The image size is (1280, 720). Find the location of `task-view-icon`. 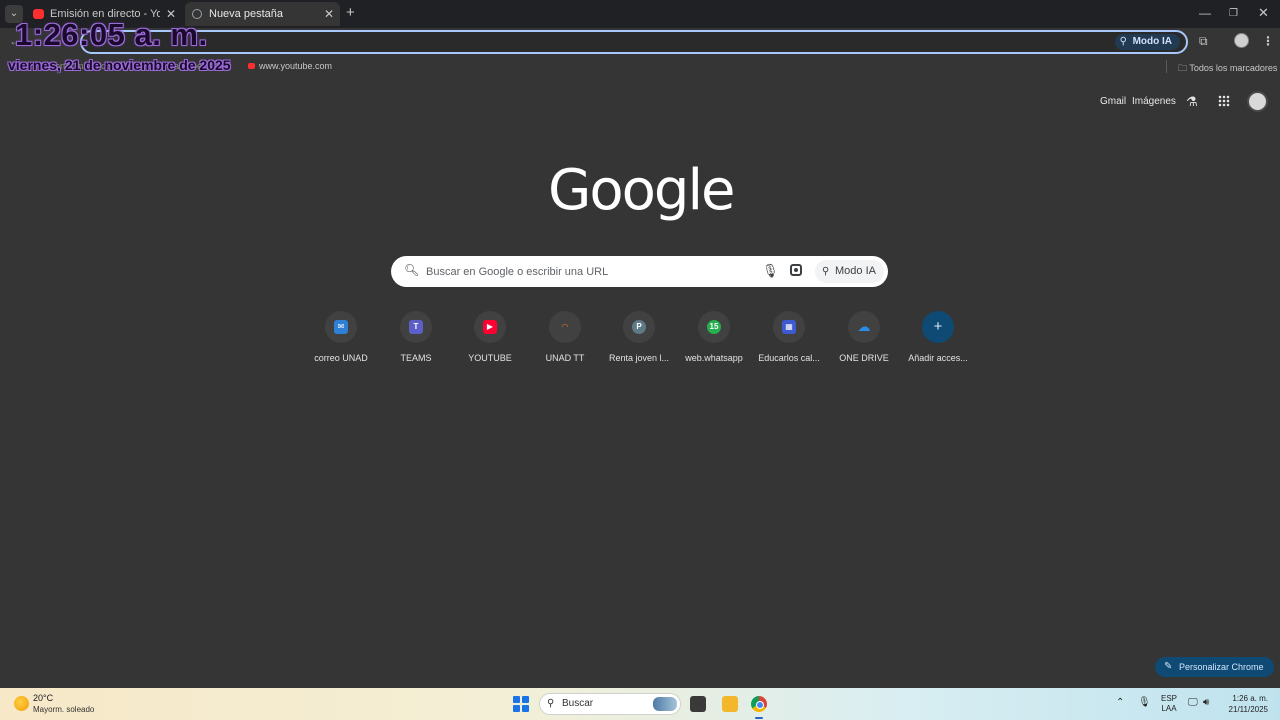

task-view-icon is located at coordinates (698, 704).